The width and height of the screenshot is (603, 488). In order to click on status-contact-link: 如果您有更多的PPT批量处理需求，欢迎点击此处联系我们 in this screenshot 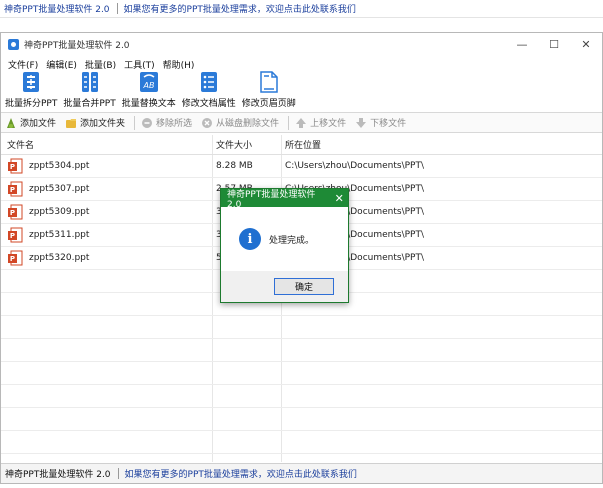, I will do `click(241, 473)`.